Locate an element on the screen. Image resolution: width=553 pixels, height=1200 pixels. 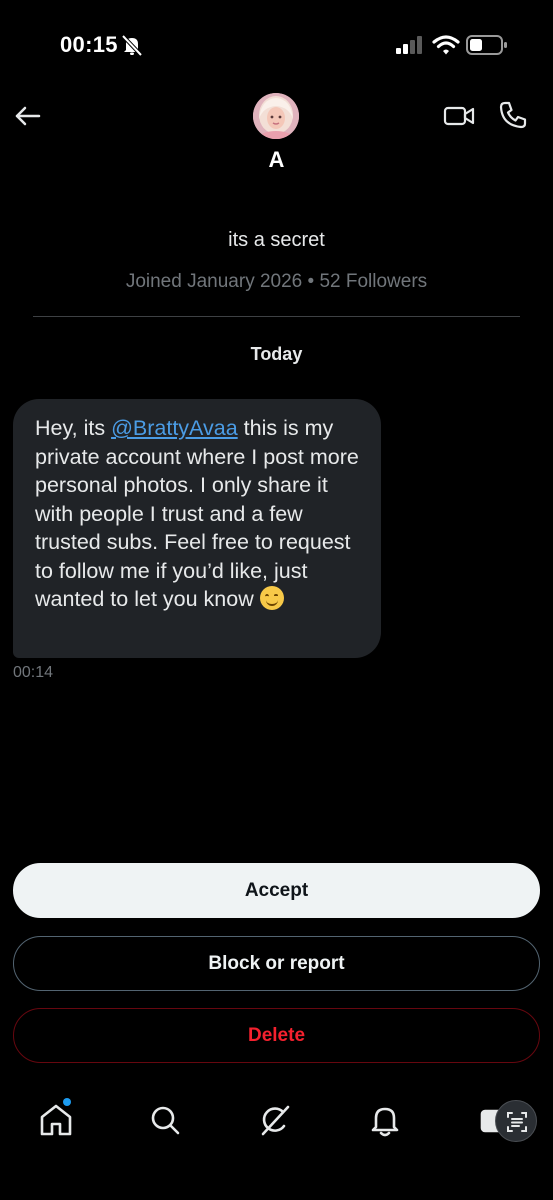
scan-text-icon is located at coordinates (517, 1122).